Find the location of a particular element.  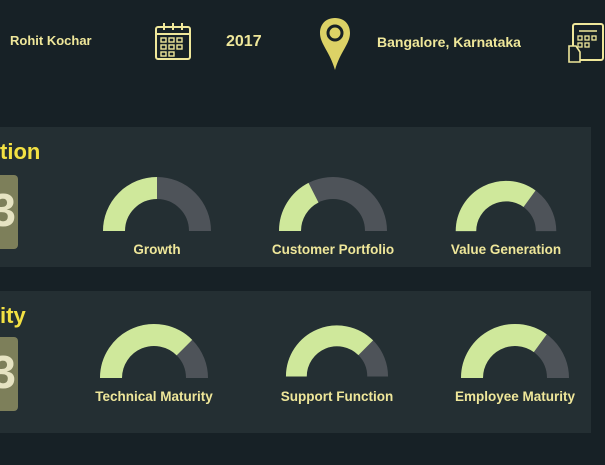

gauge-technical-maturity: Technical Maturity is located at coordinates (154, 363).